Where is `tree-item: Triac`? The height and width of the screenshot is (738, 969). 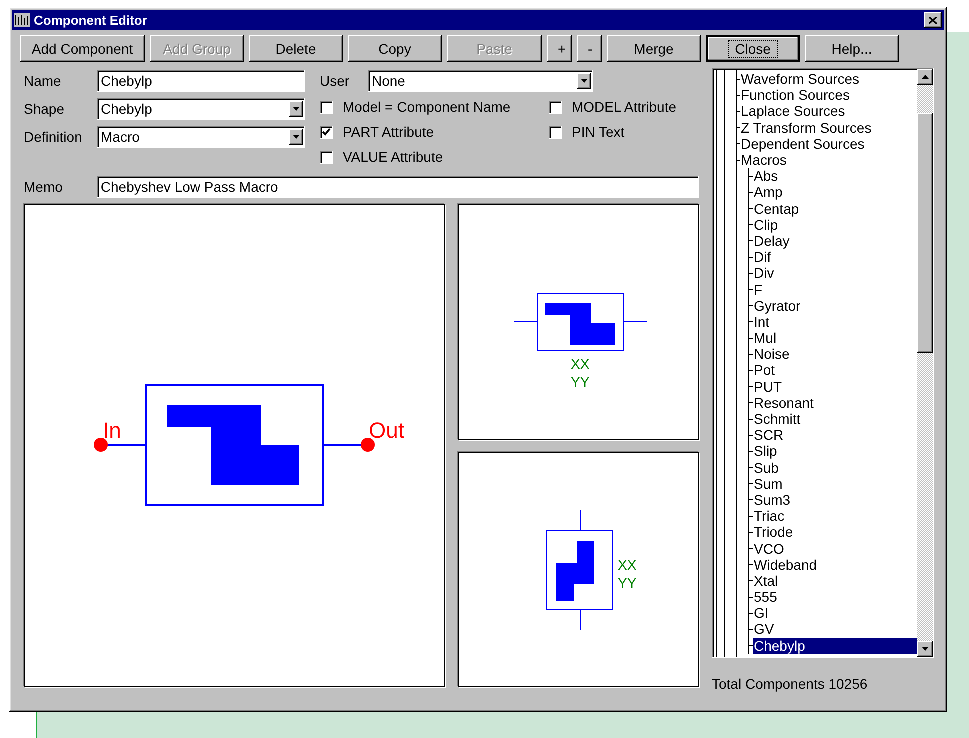
tree-item: Triac is located at coordinates (769, 516).